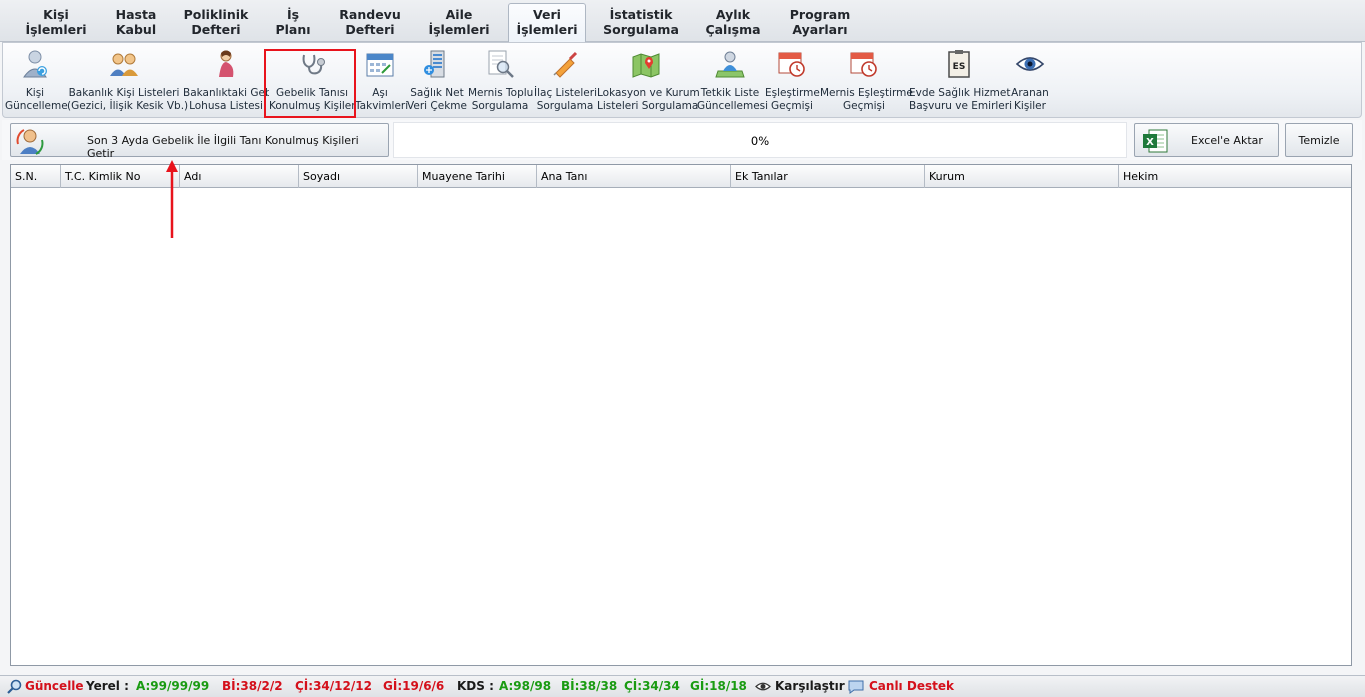 The height and width of the screenshot is (697, 1365). I want to click on column-header-ana-tani: Ana Tanı, so click(634, 176).